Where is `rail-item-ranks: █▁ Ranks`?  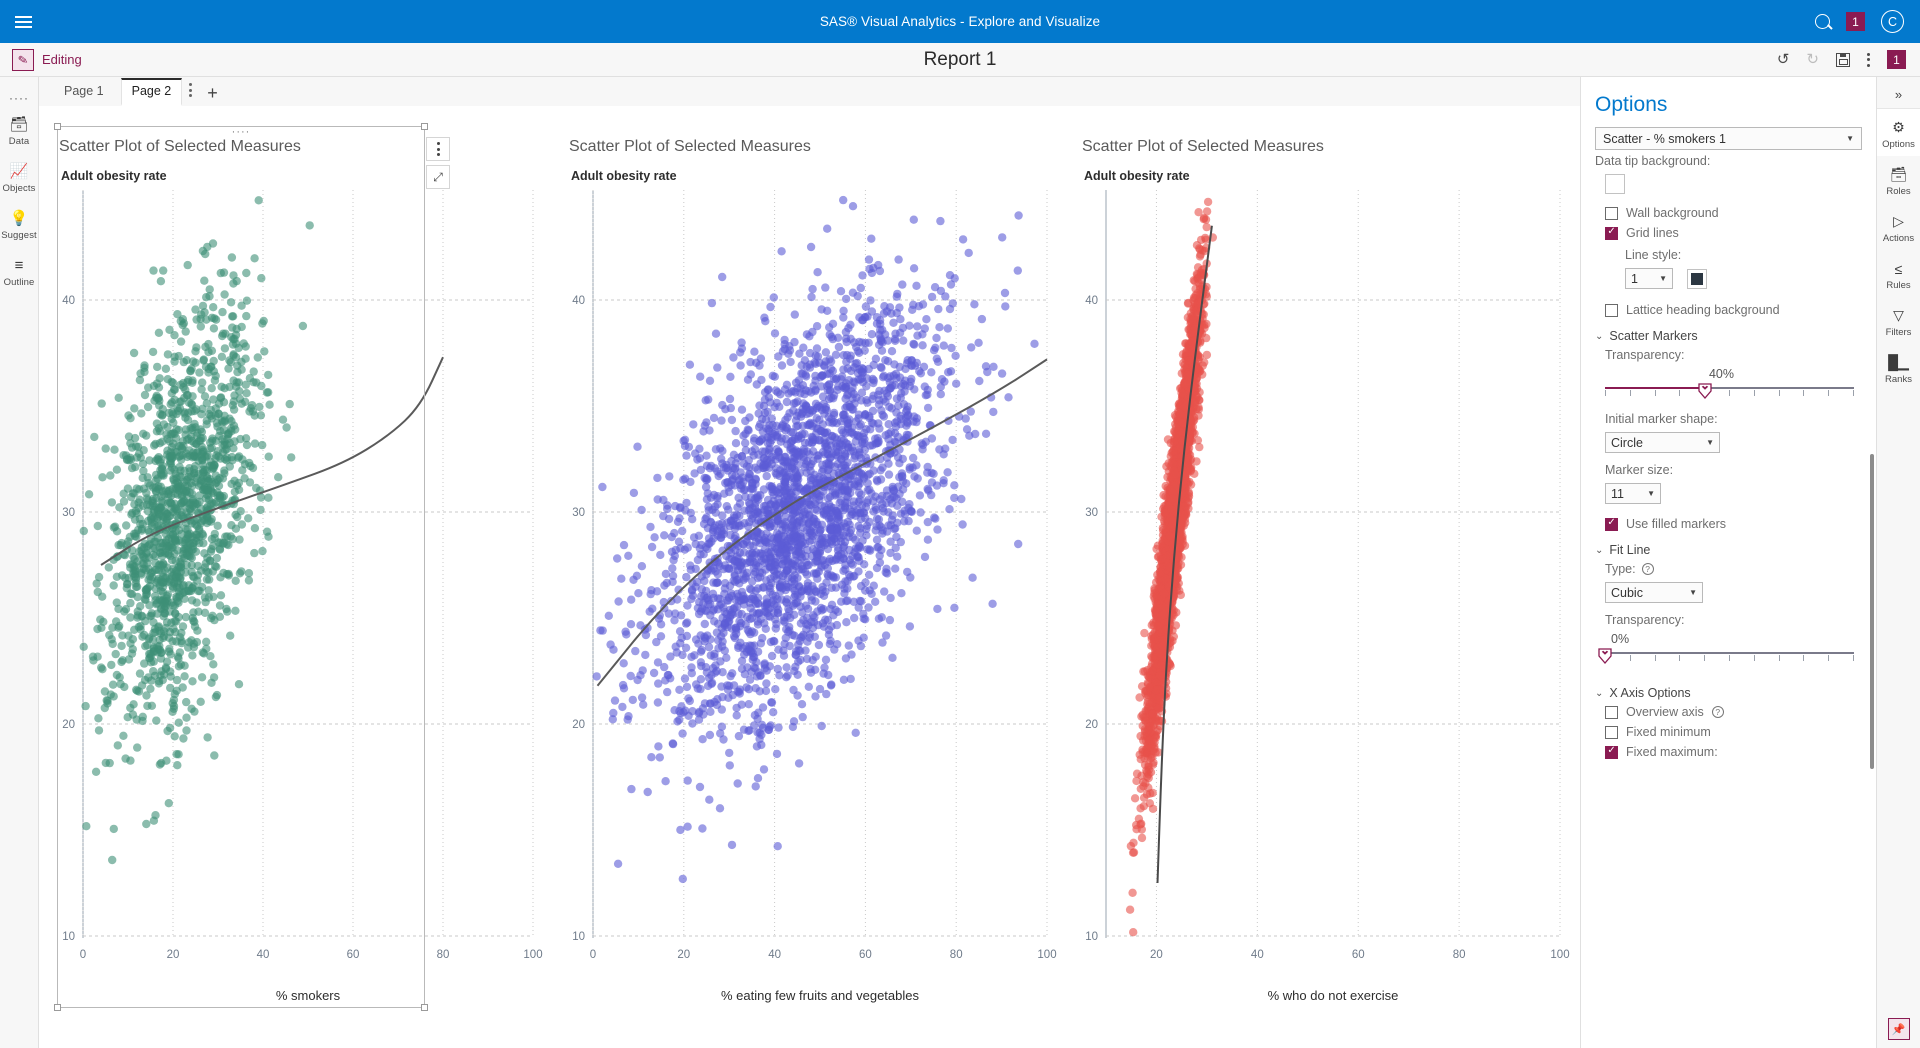 rail-item-ranks: █▁ Ranks is located at coordinates (1898, 367).